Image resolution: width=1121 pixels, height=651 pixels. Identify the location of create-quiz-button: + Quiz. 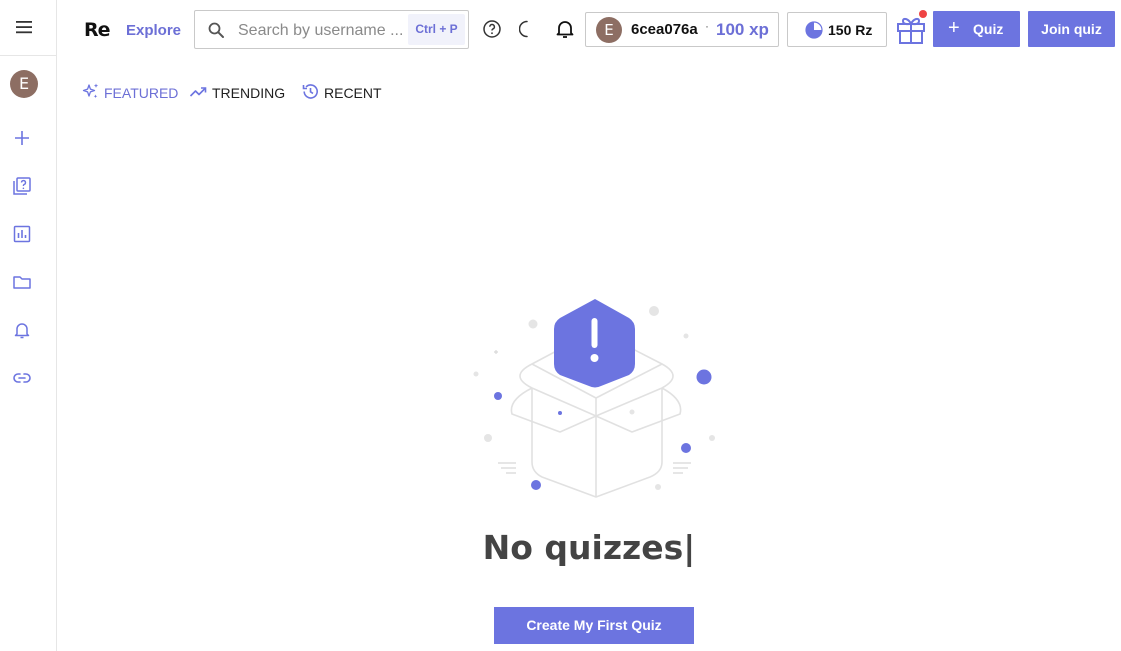
(976, 29).